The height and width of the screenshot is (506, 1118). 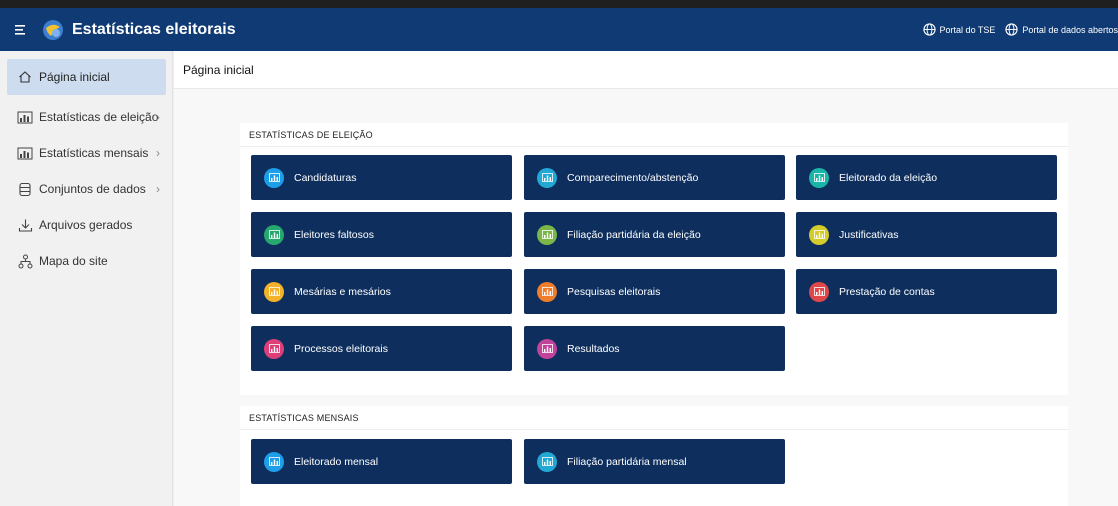 I want to click on stat-card-button: Candidaturas, so click(x=381, y=177).